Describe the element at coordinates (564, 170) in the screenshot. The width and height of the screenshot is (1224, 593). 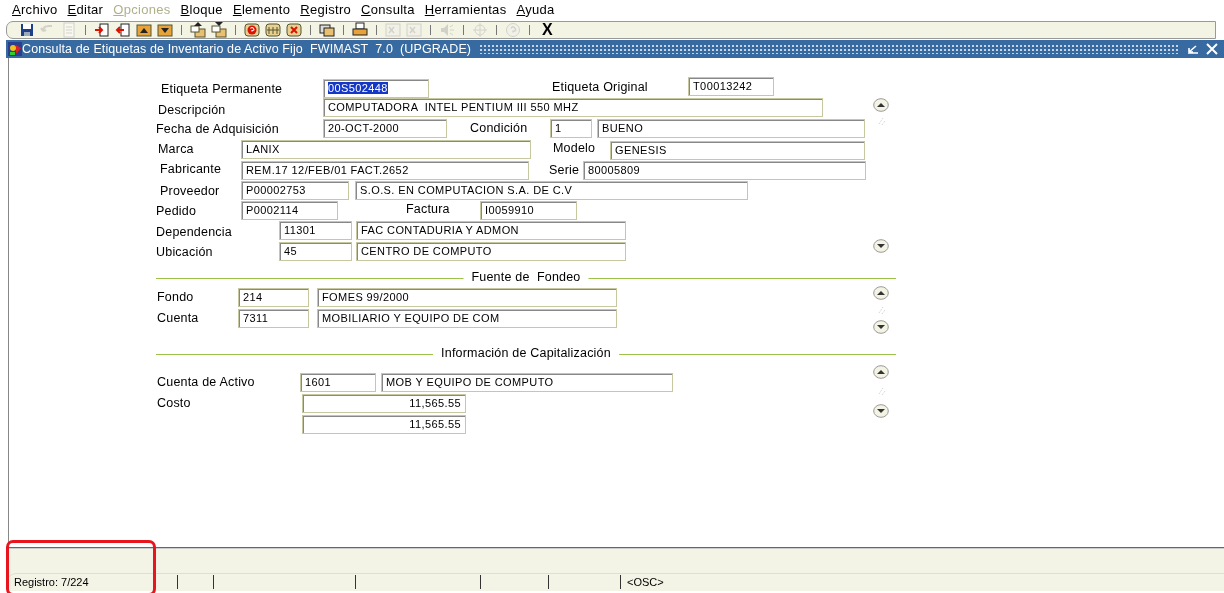
I see `field-label: Serie` at that location.